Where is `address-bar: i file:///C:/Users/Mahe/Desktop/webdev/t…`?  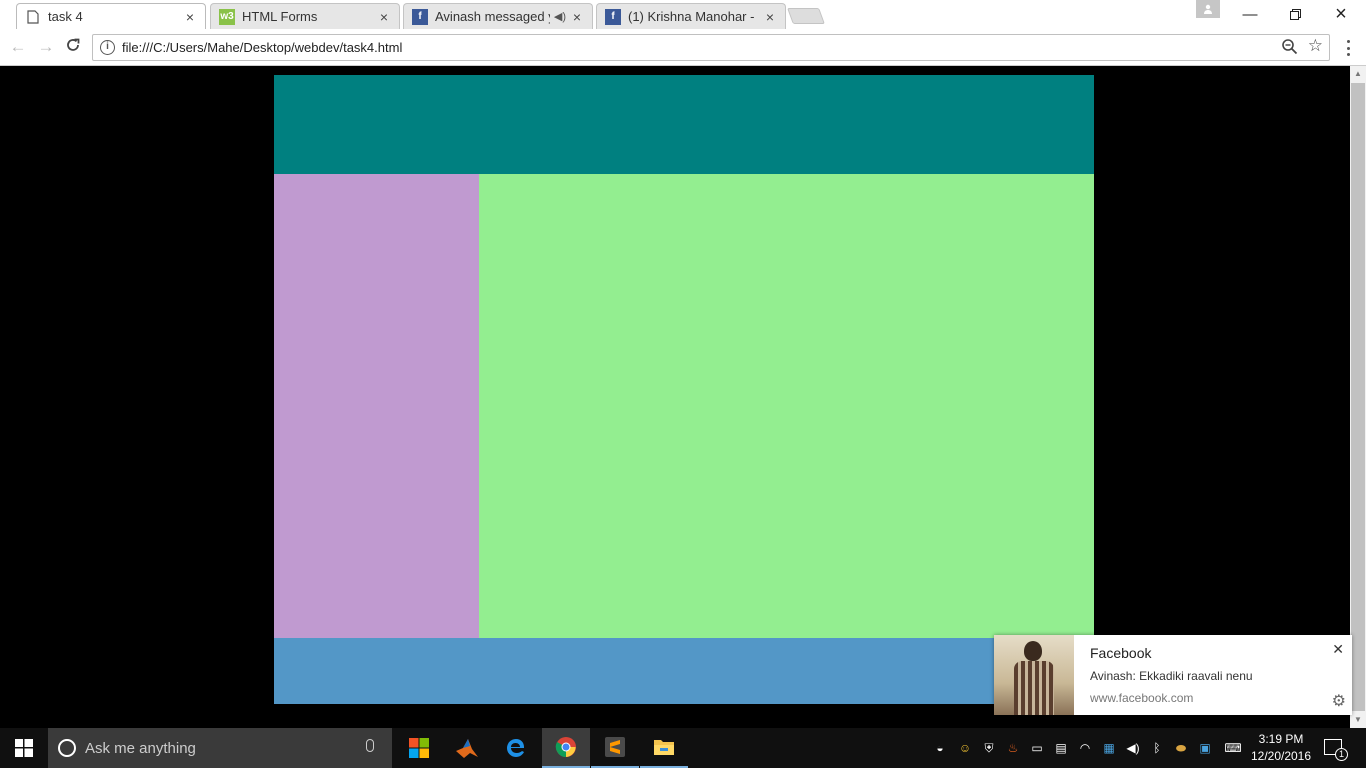 address-bar: i file:///C:/Users/Mahe/Desktop/webdev/t… is located at coordinates (711, 47).